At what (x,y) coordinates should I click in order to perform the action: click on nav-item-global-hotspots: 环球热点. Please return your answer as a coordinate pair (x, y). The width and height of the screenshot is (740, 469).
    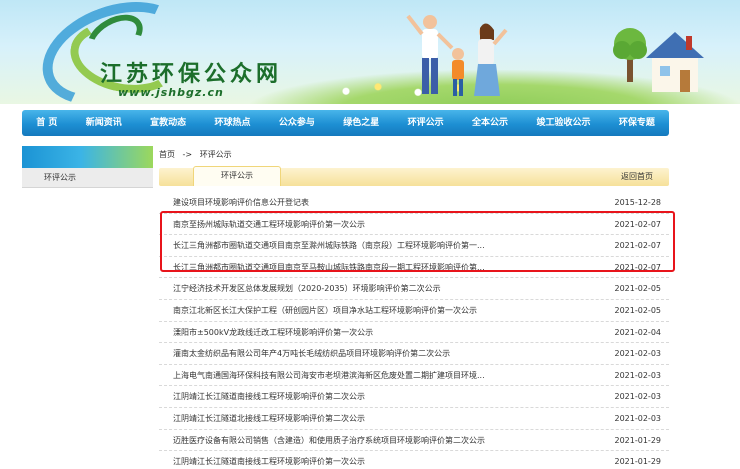
    Looking at the image, I should click on (232, 123).